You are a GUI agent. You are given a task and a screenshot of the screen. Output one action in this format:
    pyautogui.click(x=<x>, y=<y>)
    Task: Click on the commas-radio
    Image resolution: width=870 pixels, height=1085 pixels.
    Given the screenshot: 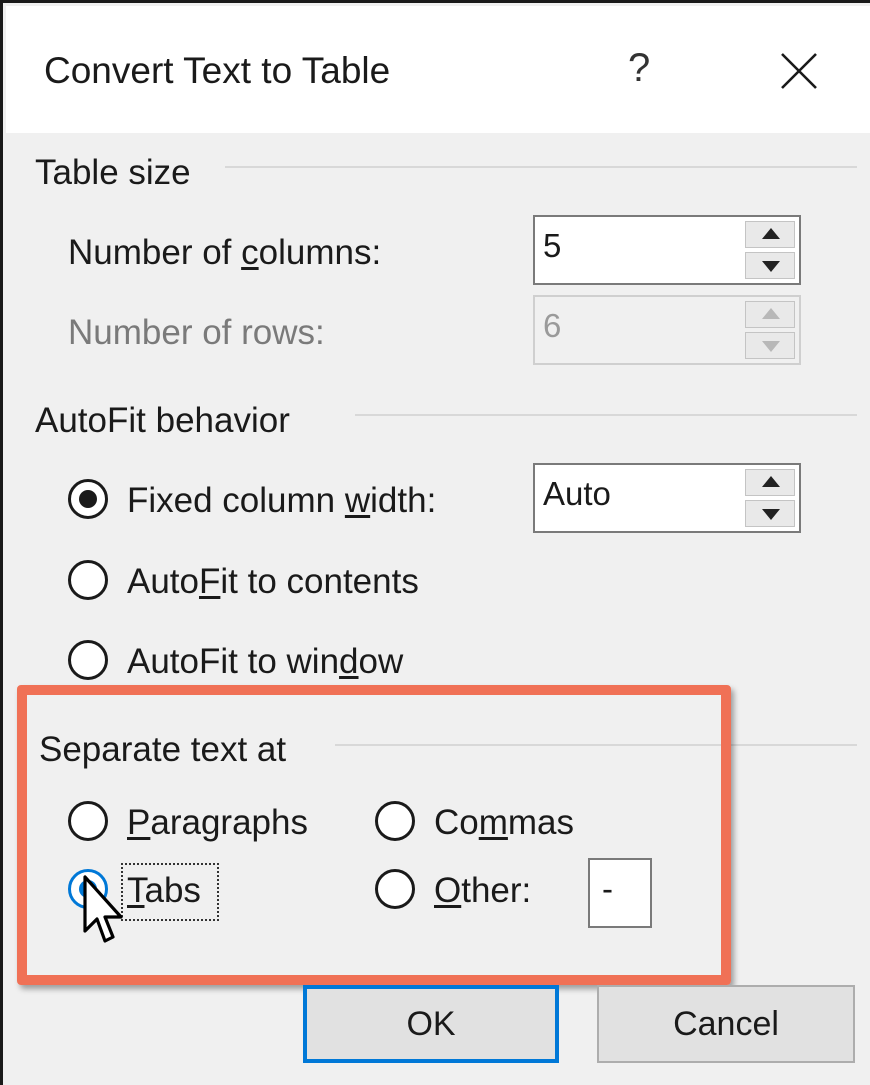 What is the action you would take?
    pyautogui.click(x=395, y=821)
    